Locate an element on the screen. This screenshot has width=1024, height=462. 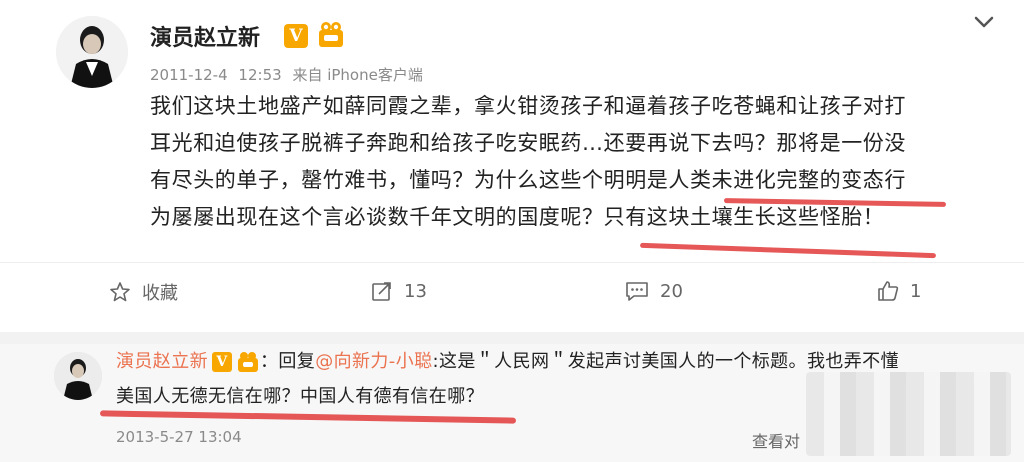
content-line: 我们这块土地盛产如薛同霞之辈，拿火钳烫孩子和逼着孩子吃苍蝇和让孩子对打 is located at coordinates (528, 106).